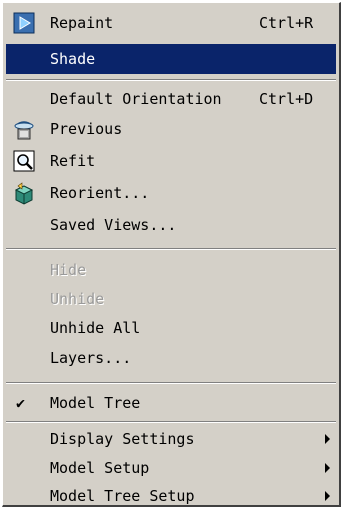  What do you see at coordinates (171, 403) in the screenshot?
I see `menu-item-model-tree: ✔ Model Tree` at bounding box center [171, 403].